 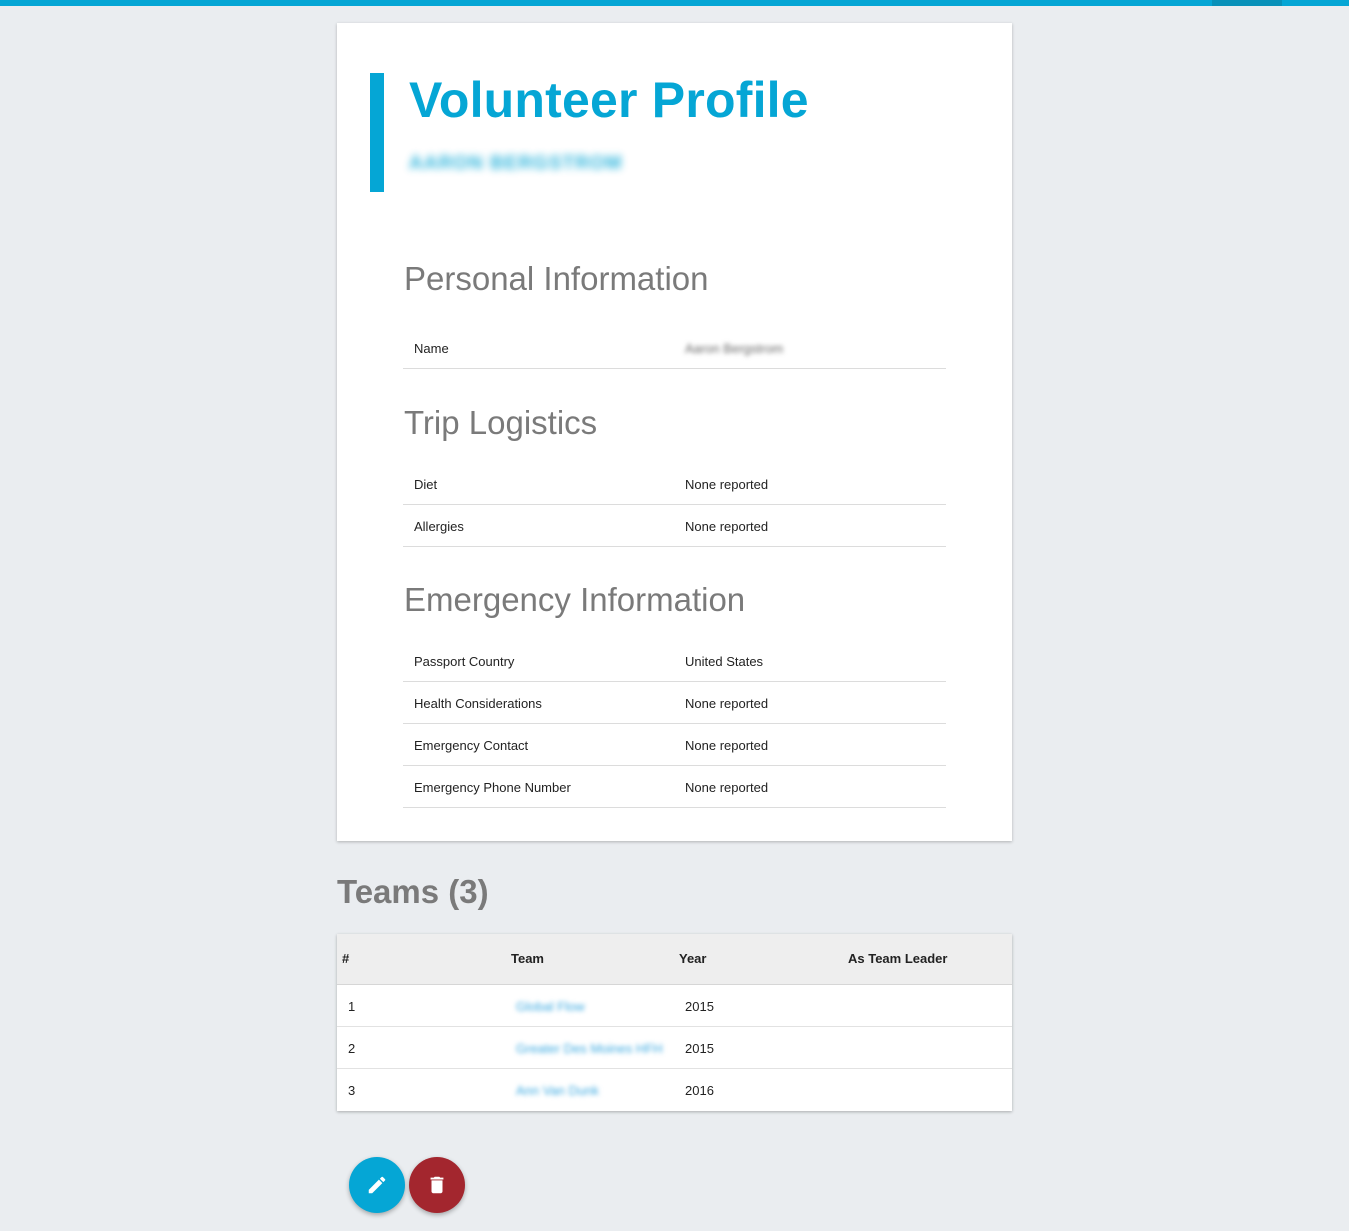 What do you see at coordinates (550, 1006) in the screenshot?
I see `team-link: Global Flow` at bounding box center [550, 1006].